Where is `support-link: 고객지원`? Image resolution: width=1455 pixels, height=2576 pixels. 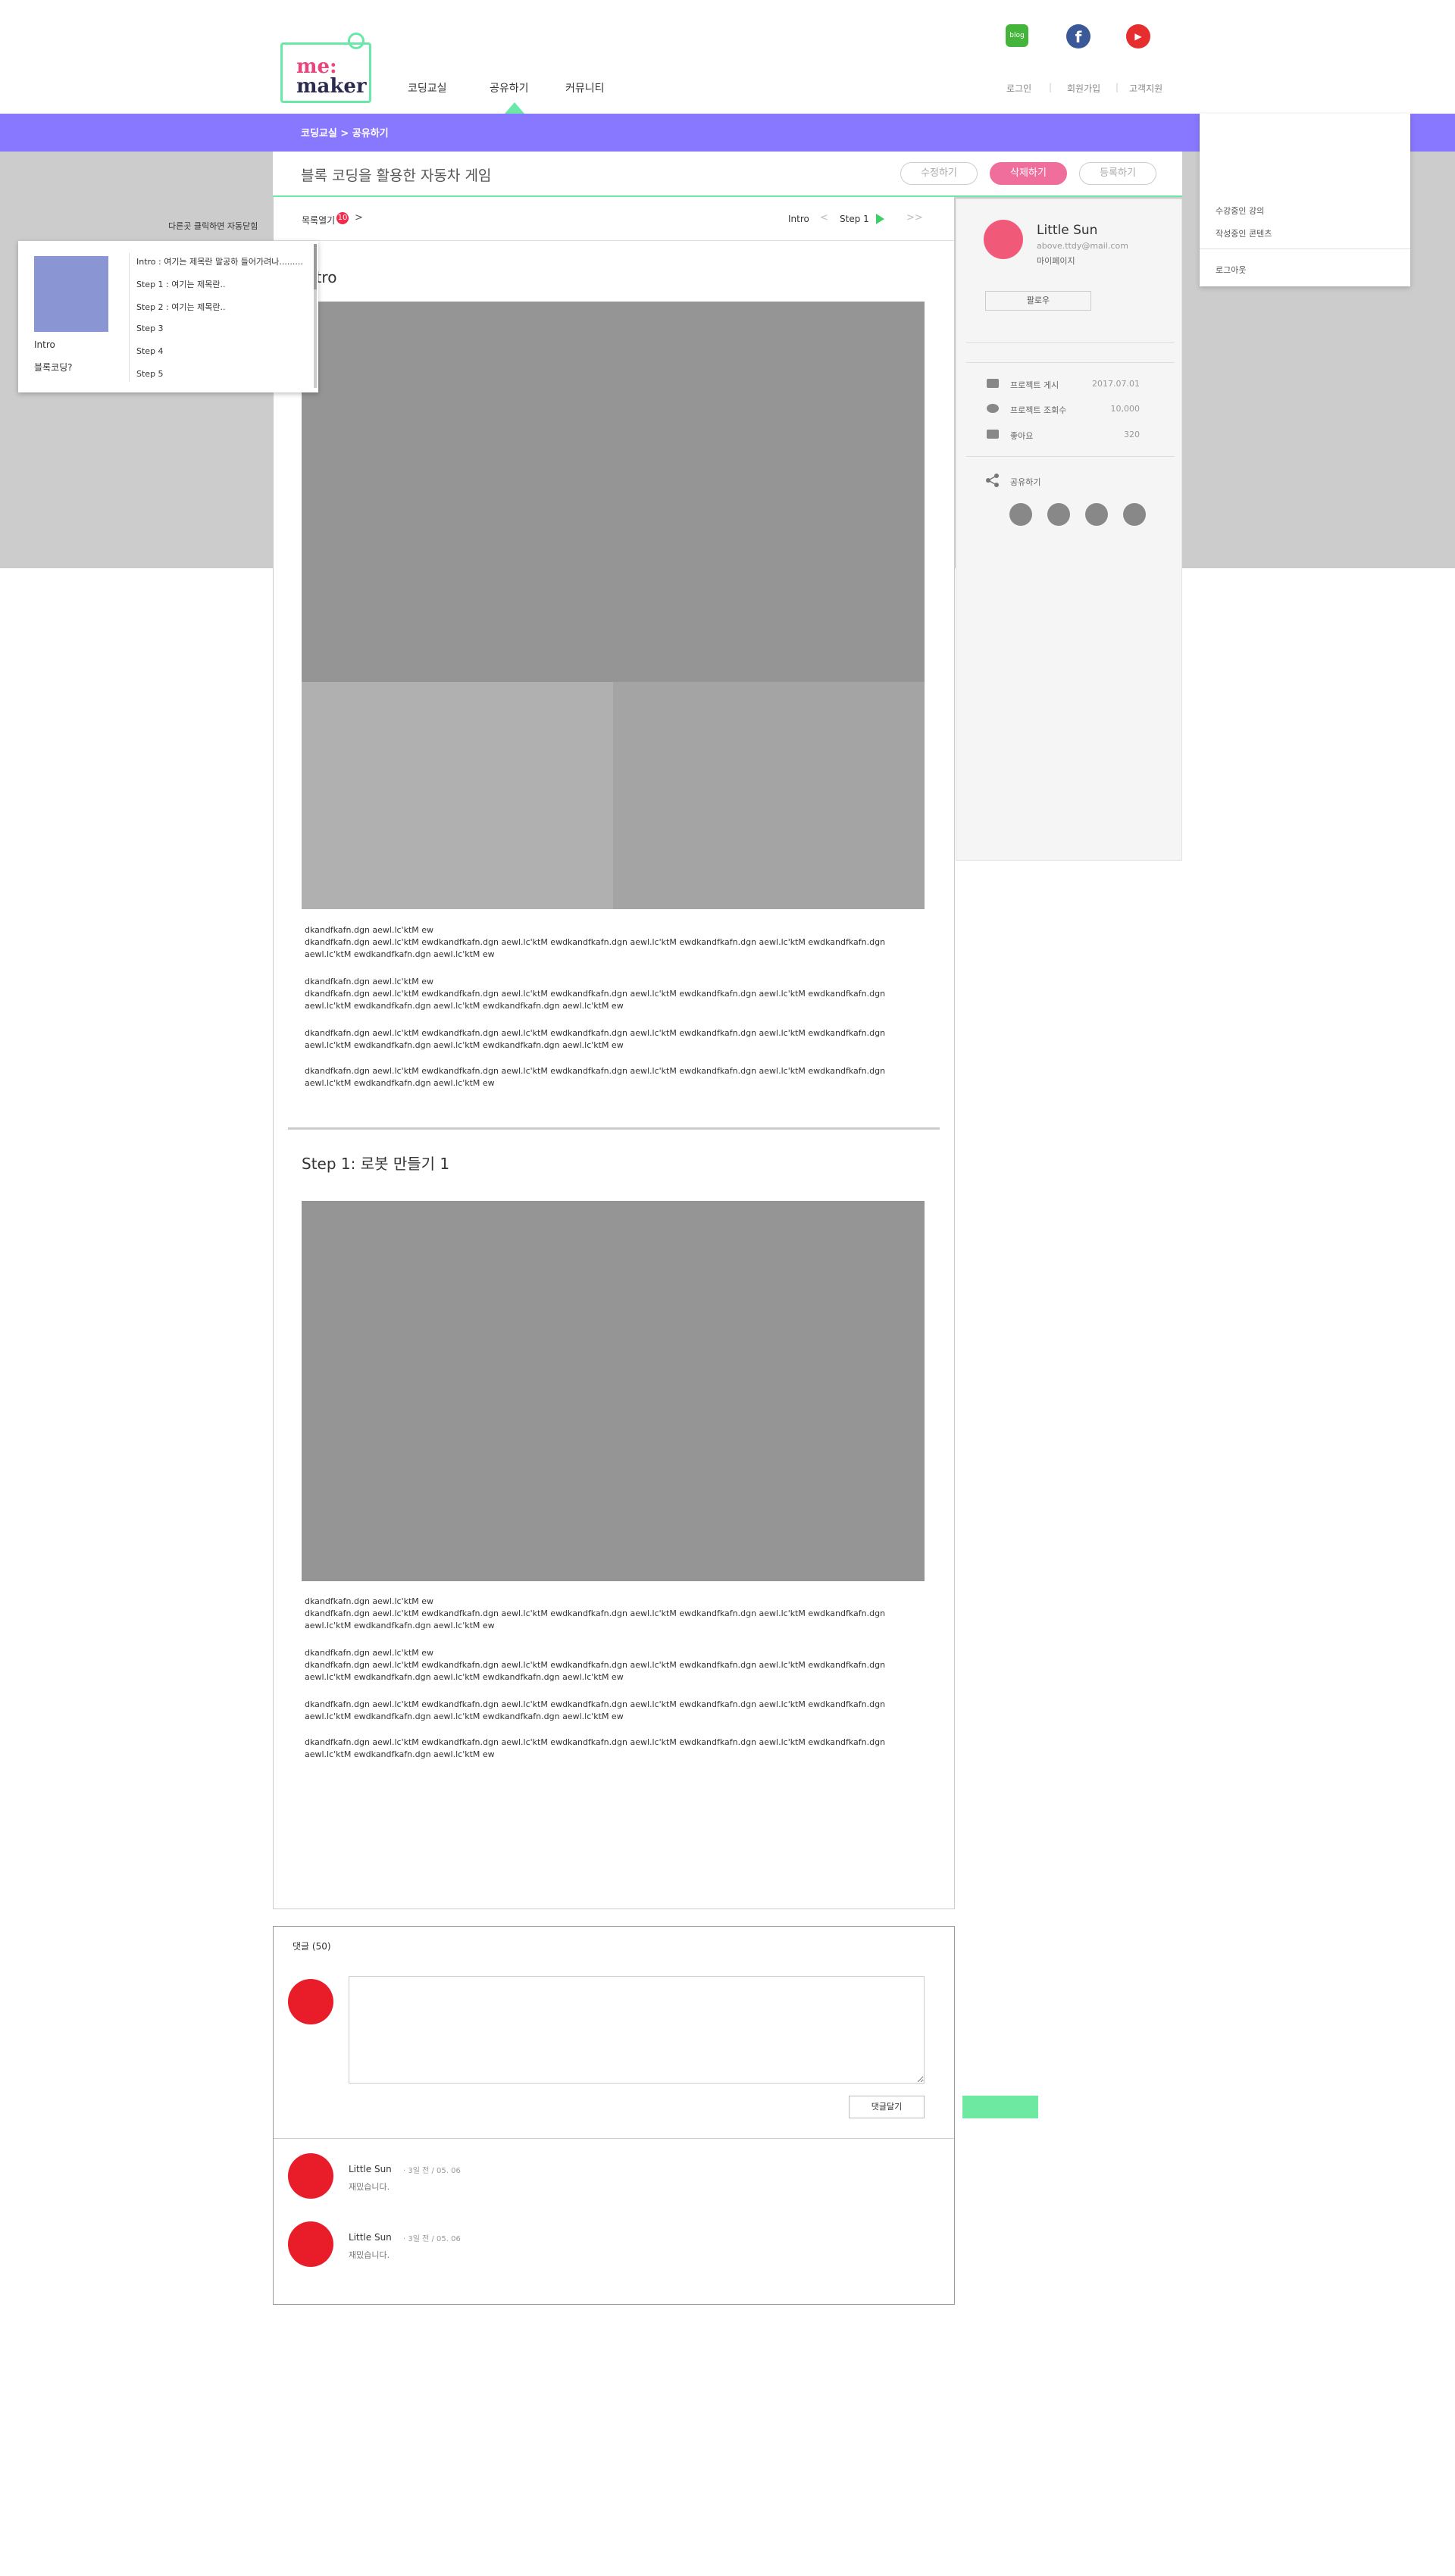
support-link: 고객지원 is located at coordinates (1145, 88).